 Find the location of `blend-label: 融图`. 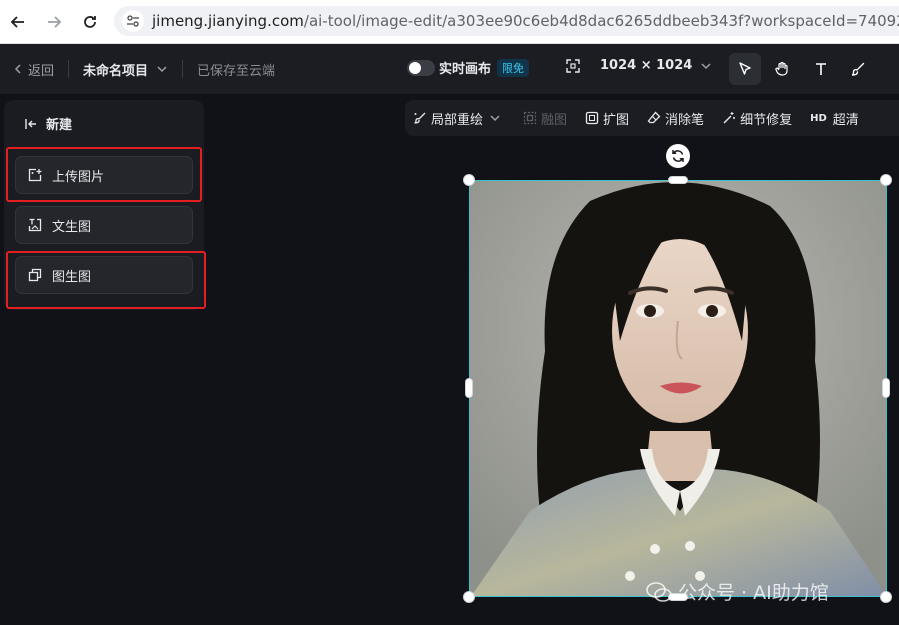

blend-label: 融图 is located at coordinates (554, 120).